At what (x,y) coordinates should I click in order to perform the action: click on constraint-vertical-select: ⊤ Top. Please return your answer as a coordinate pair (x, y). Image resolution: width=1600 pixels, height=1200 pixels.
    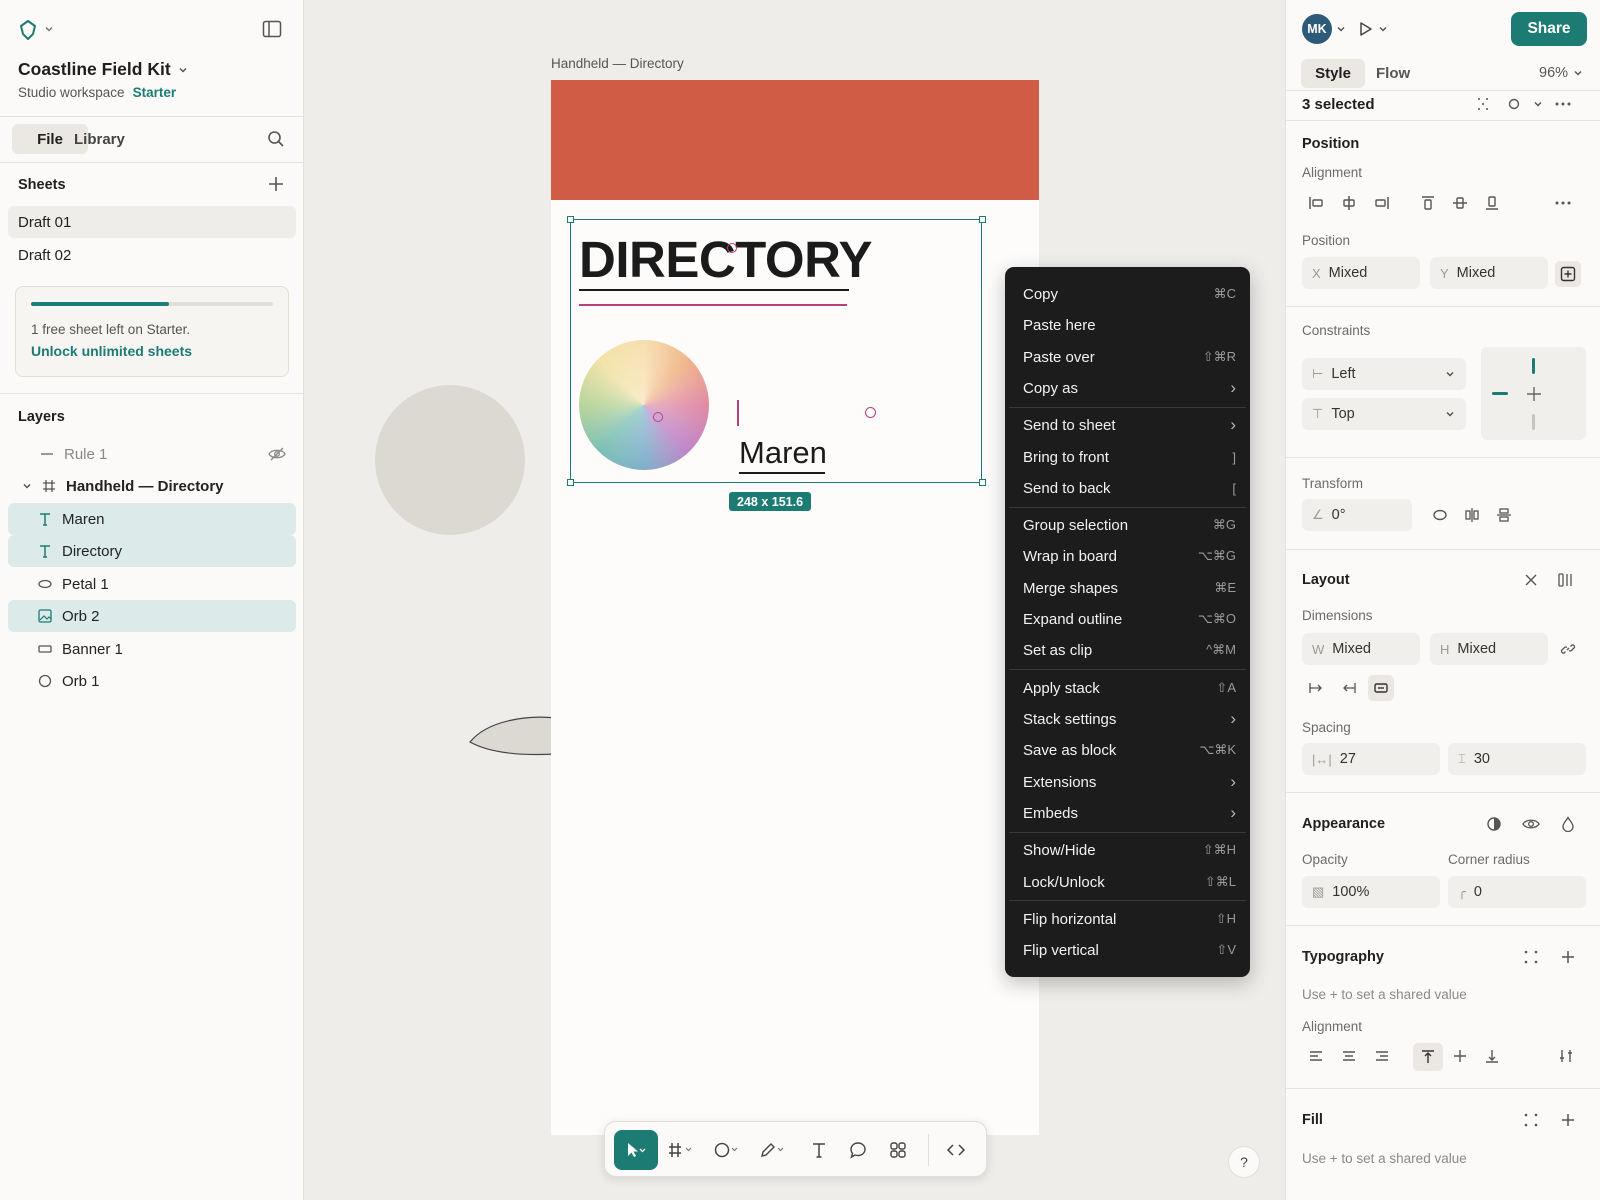
    Looking at the image, I should click on (1384, 414).